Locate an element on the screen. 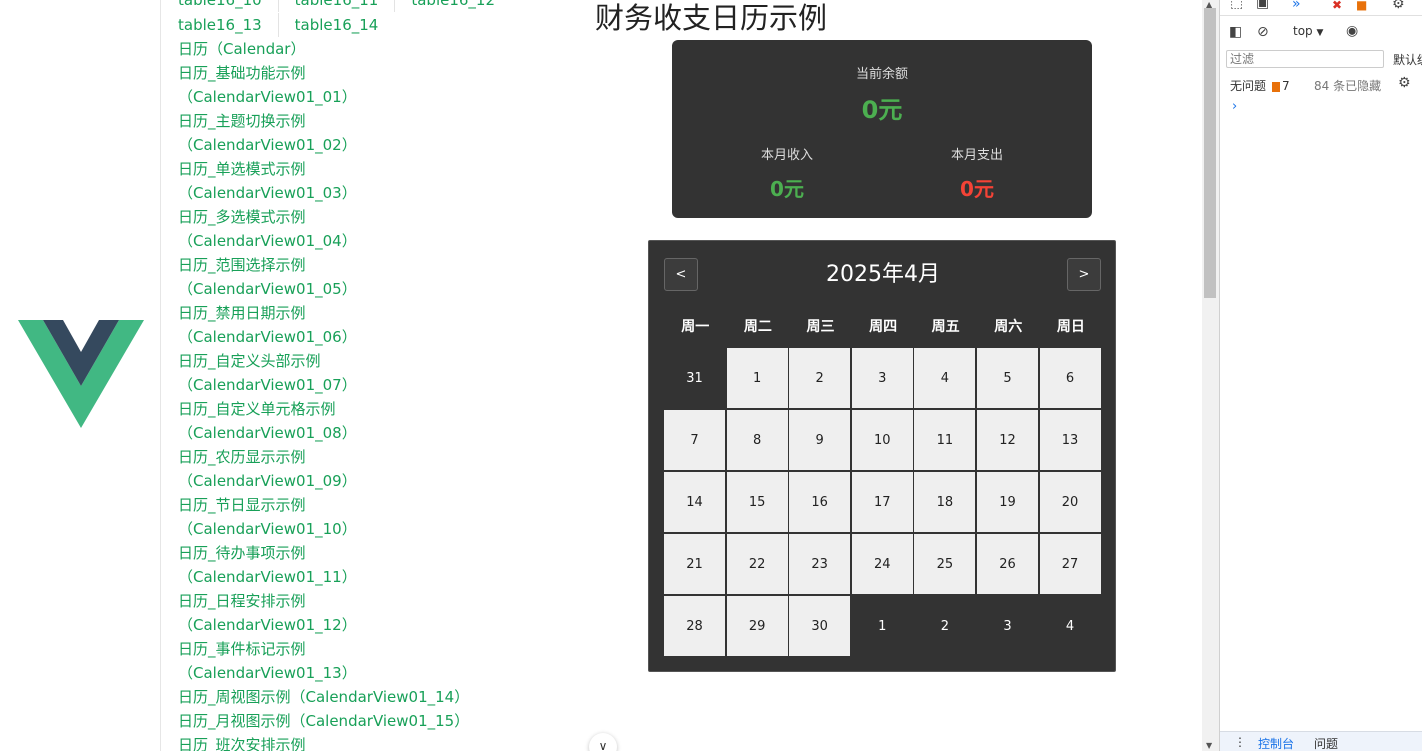 This screenshot has height=751, width=1422. nav-link: 日历_日程安排示例 is located at coordinates (378, 601).